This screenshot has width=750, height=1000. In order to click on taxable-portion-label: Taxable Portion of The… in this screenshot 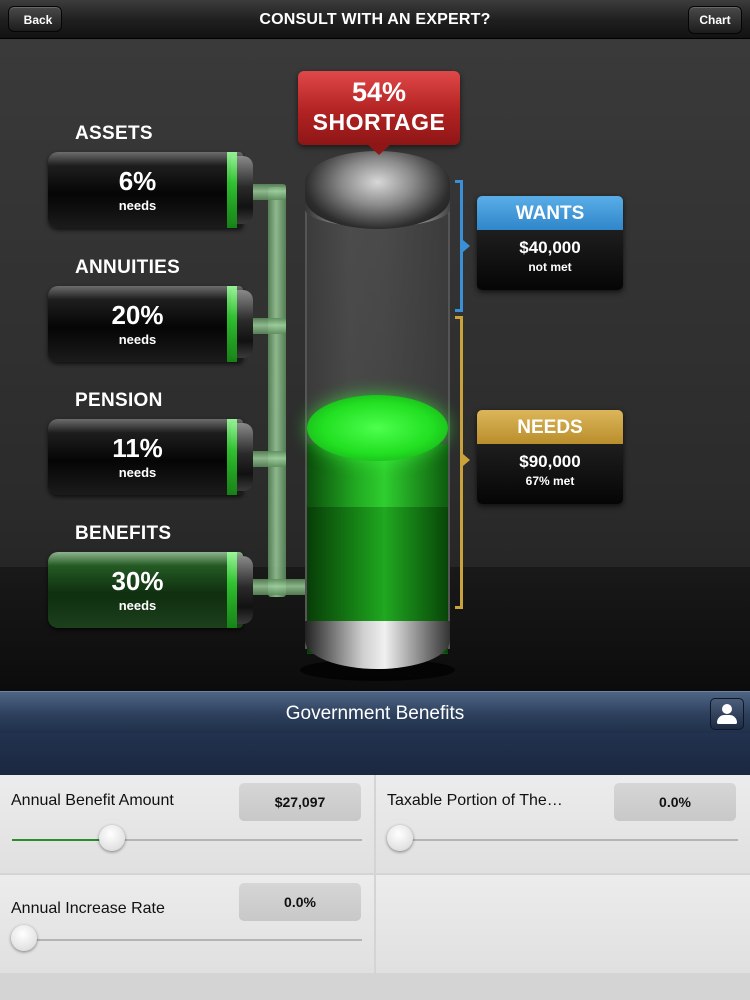, I will do `click(475, 800)`.